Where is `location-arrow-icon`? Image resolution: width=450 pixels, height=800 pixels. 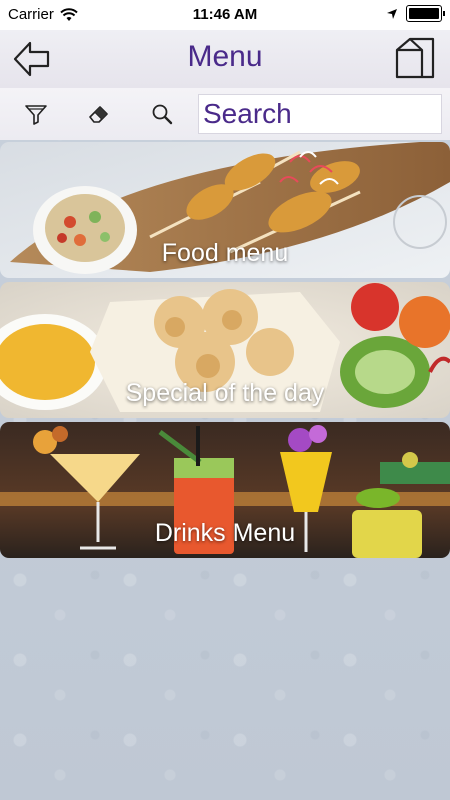 location-arrow-icon is located at coordinates (392, 14).